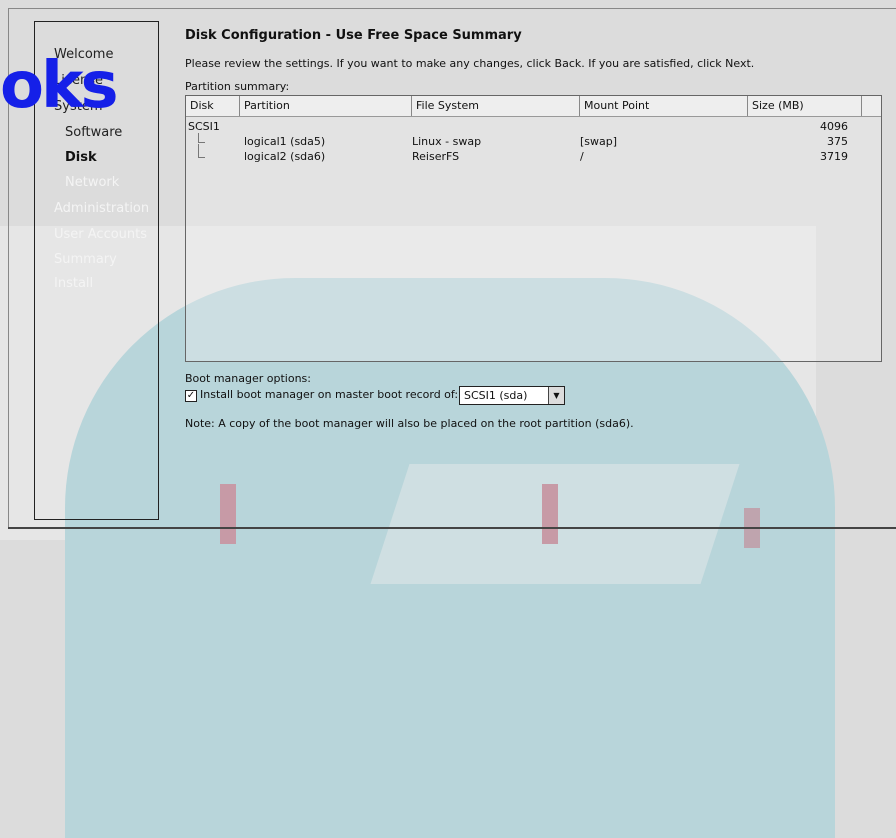 This screenshot has height=838, width=896. Describe the element at coordinates (834, 126) in the screenshot. I see `cell-size: 4096` at that location.